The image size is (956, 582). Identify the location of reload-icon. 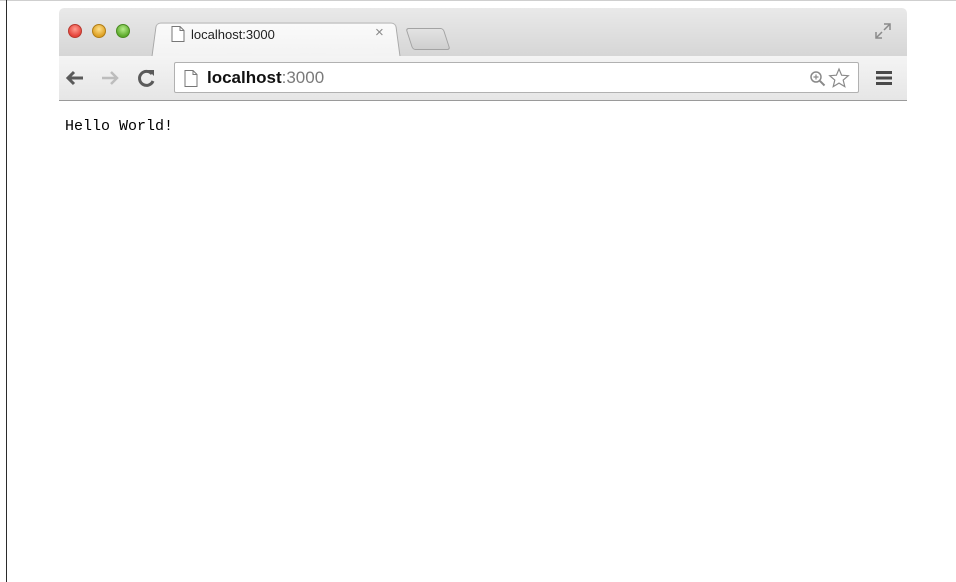
(147, 78).